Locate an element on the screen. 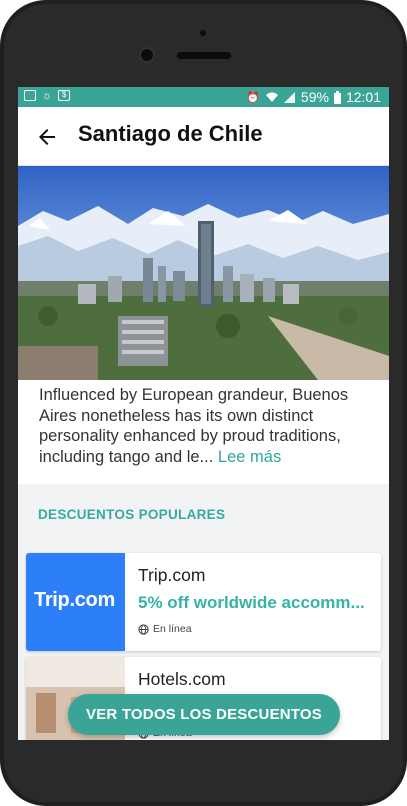 This screenshot has width=407, height=806. signal-icon is located at coordinates (289, 97).